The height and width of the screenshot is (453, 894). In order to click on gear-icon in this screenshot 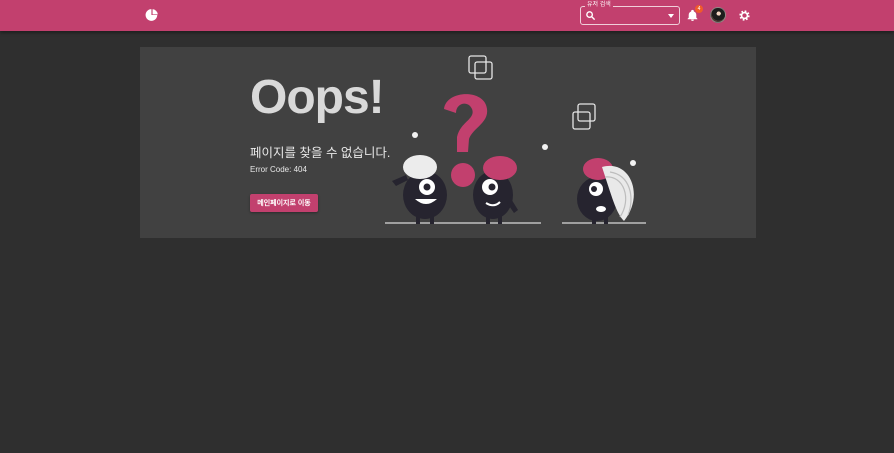, I will do `click(744, 15)`.